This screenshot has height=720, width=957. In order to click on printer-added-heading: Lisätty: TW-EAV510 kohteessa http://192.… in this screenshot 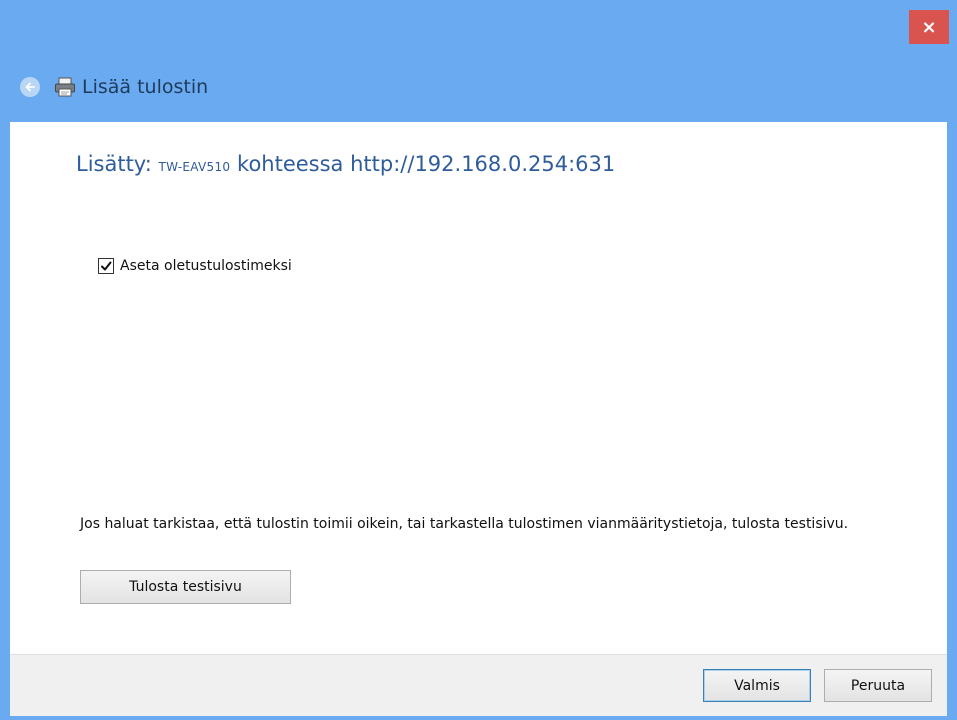, I will do `click(345, 164)`.